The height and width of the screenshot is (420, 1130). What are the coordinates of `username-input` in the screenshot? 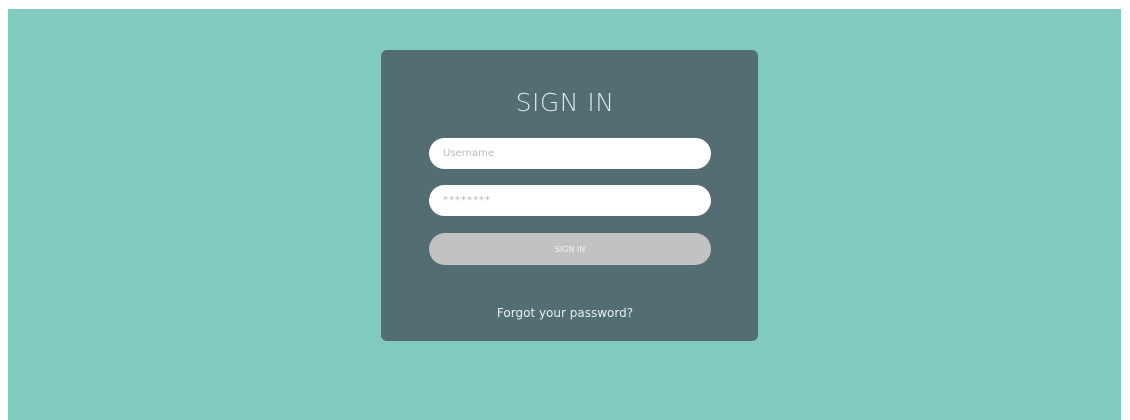 It's located at (570, 153).